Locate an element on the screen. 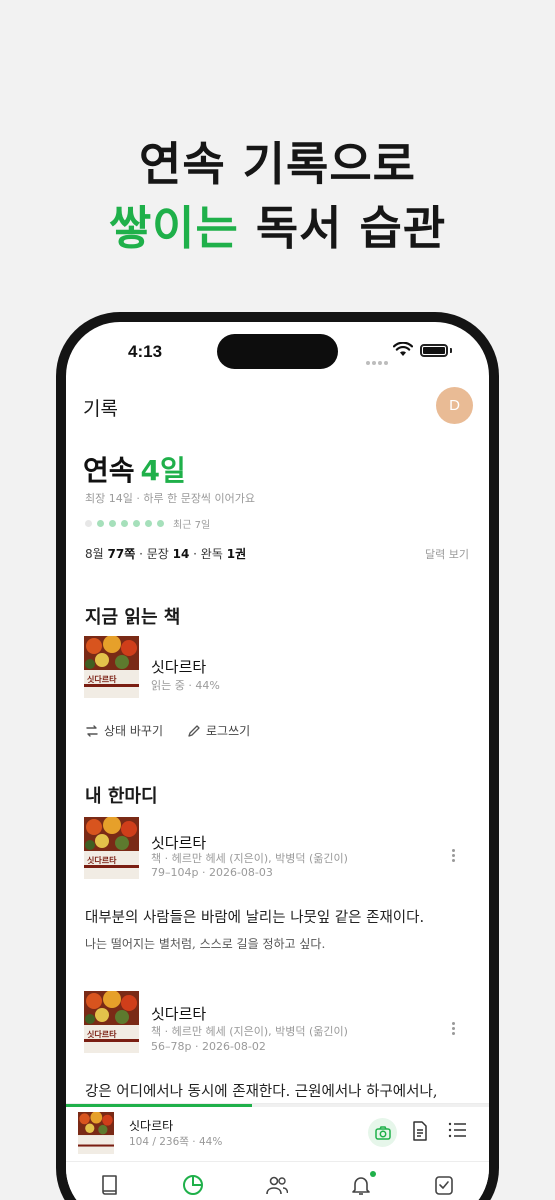 This screenshot has width=555, height=1200. mini-player-progress-text: 104 / 236쪽 · 44% is located at coordinates (176, 1142).